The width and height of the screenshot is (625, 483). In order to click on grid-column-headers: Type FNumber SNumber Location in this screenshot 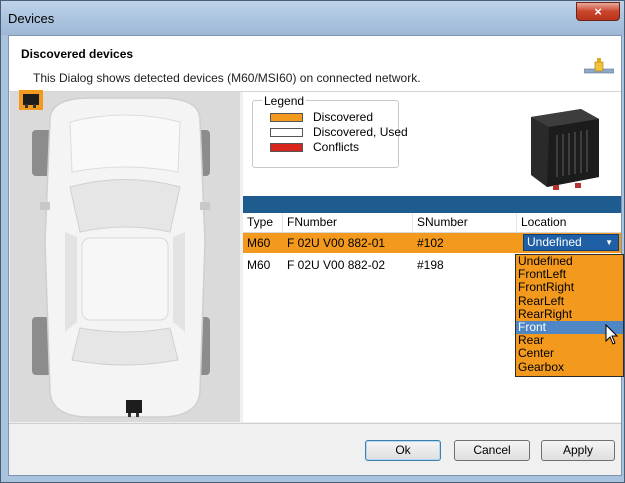, I will do `click(432, 223)`.